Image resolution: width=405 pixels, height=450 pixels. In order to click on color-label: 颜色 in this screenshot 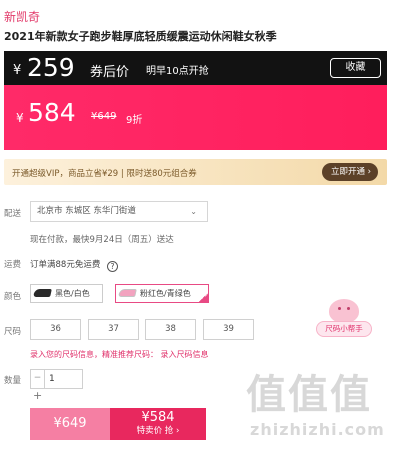, I will do `click(13, 297)`.